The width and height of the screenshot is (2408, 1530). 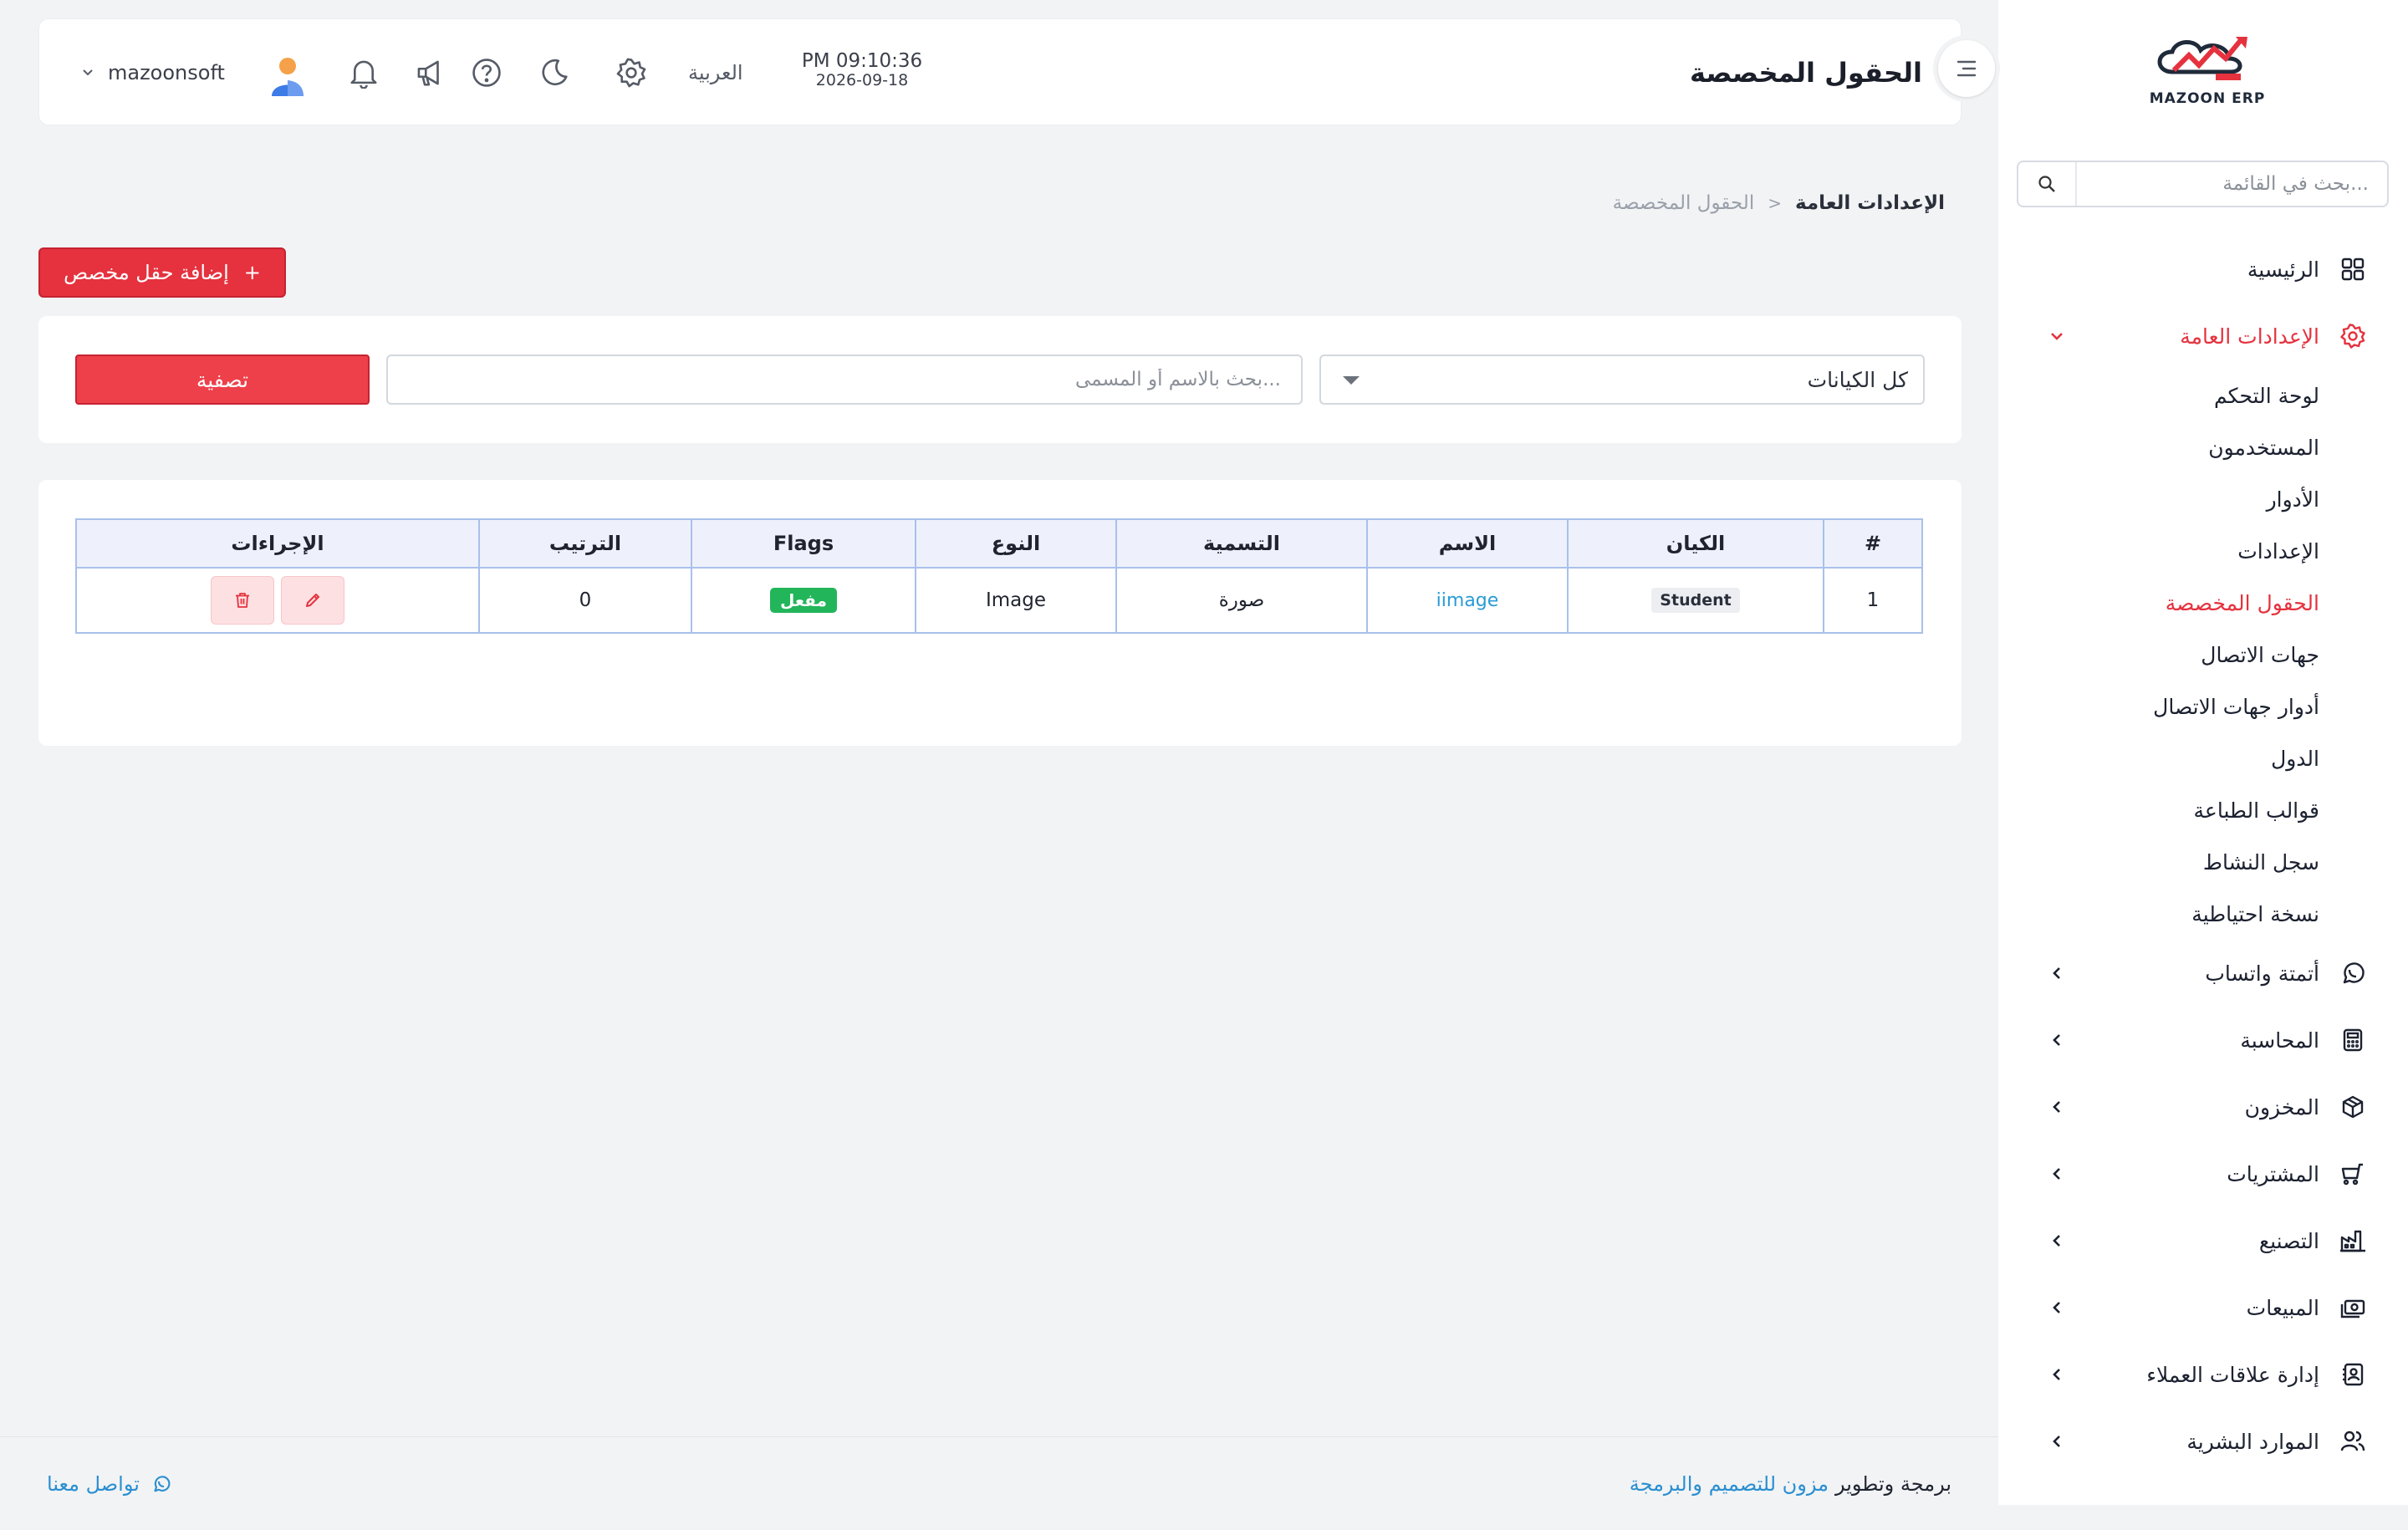 I want to click on logo-text: MAZOON ERP, so click(x=2207, y=98).